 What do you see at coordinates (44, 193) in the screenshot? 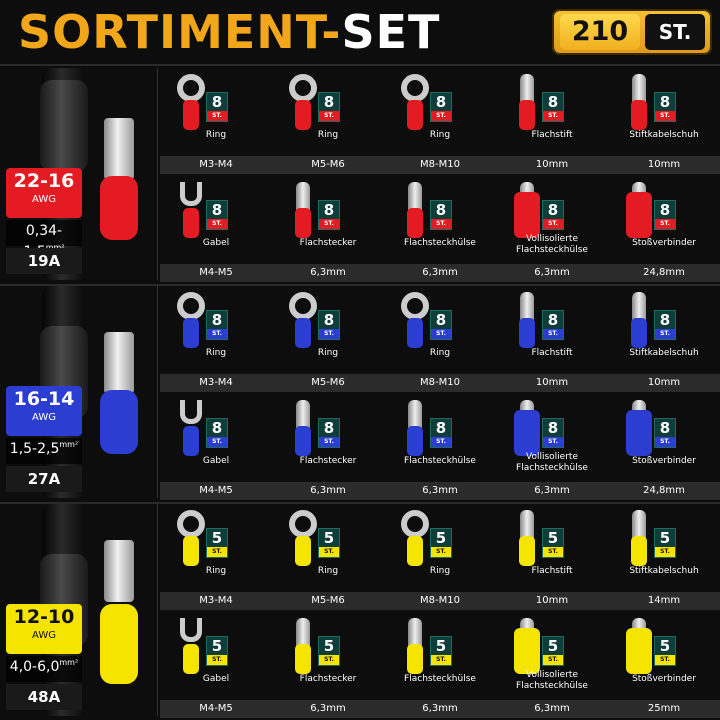
I see `awg-badge: 22-16 AWG` at bounding box center [44, 193].